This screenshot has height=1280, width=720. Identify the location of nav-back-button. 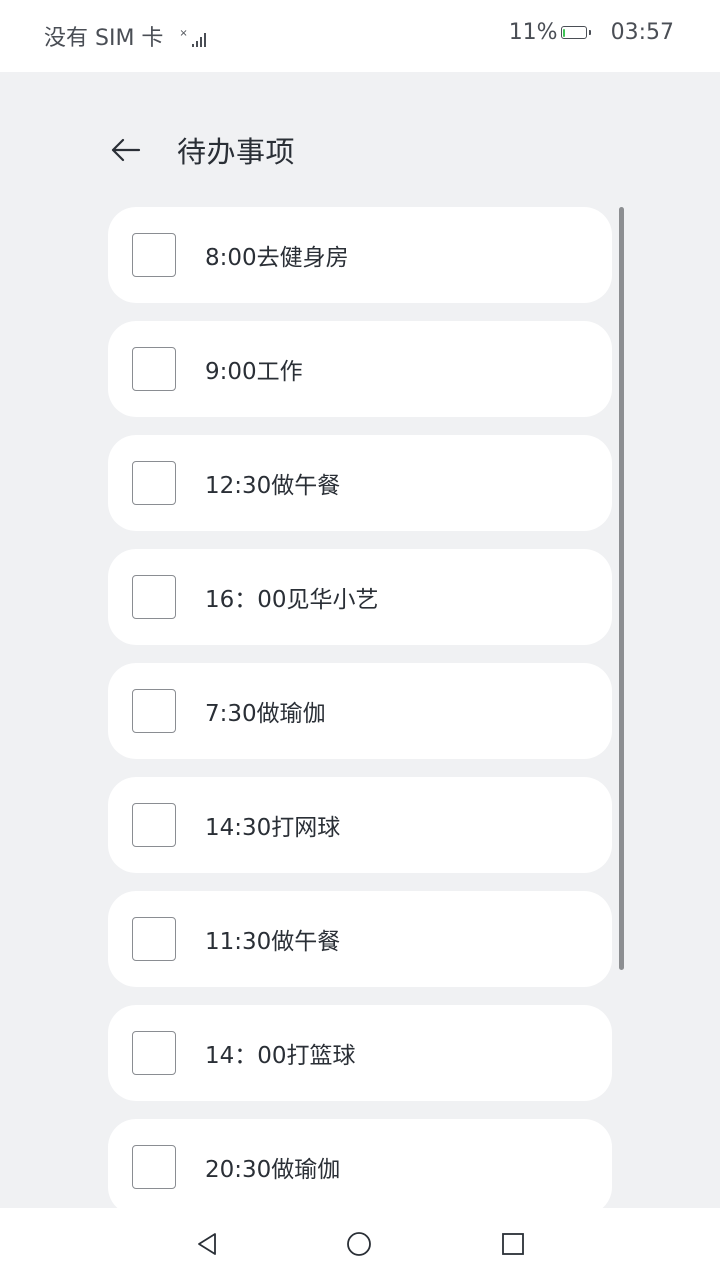
(207, 1244).